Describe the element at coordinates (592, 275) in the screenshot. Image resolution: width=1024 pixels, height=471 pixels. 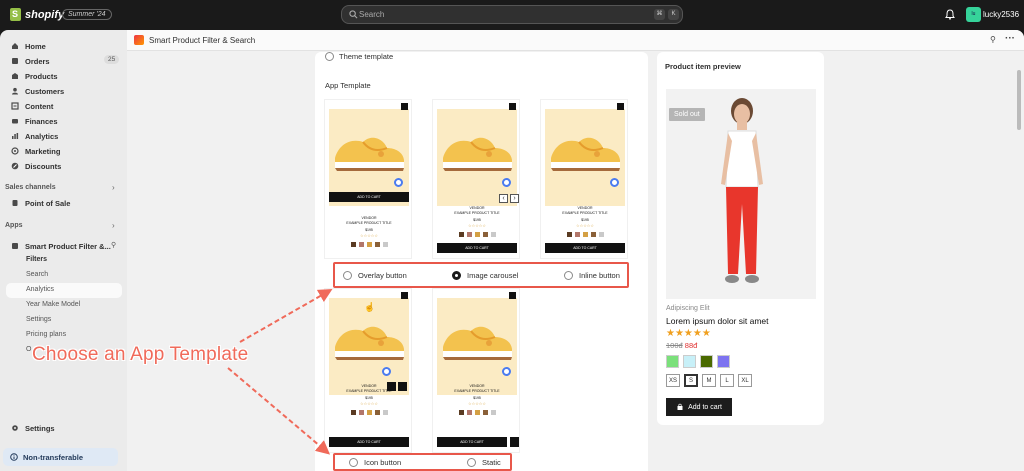
I see `option-inline-button: Inline button` at that location.